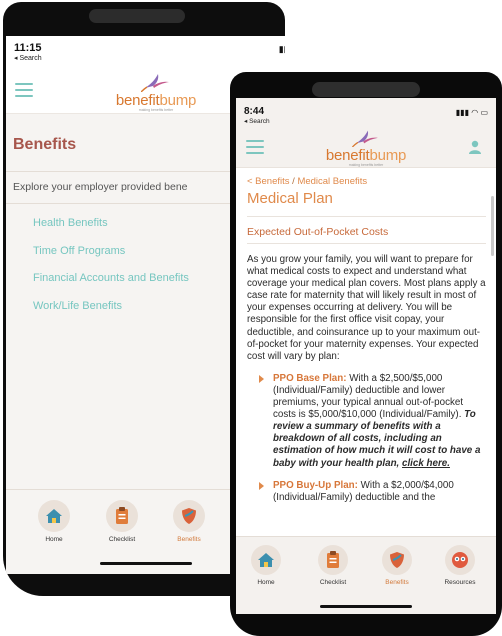 The width and height of the screenshot is (502, 636). What do you see at coordinates (145, 52) in the screenshot?
I see `status-bar: 11:15 ◂ Search ▮▮▮ ◠ ▭` at bounding box center [145, 52].